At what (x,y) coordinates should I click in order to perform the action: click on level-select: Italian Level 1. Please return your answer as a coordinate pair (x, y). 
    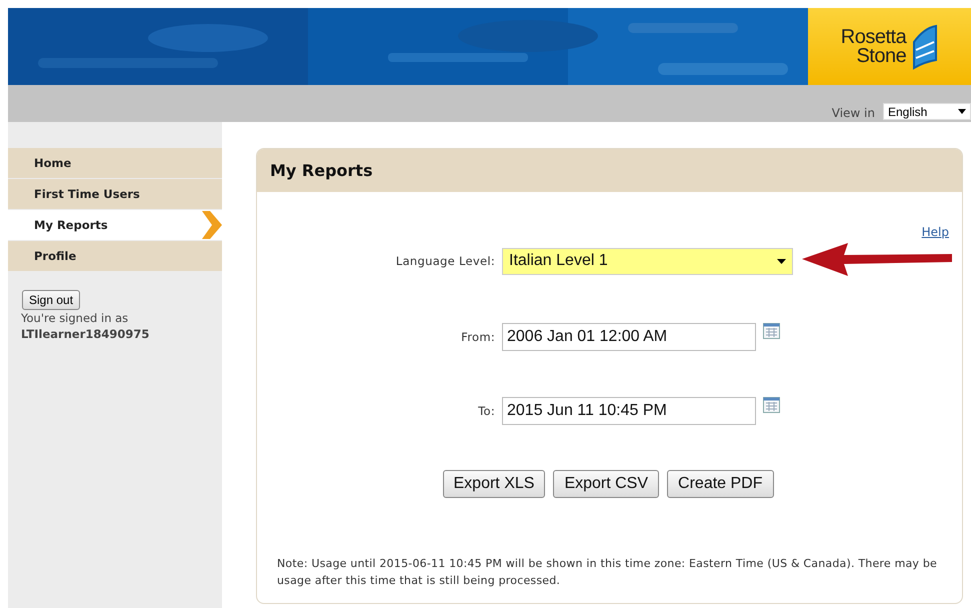
    Looking at the image, I should click on (647, 261).